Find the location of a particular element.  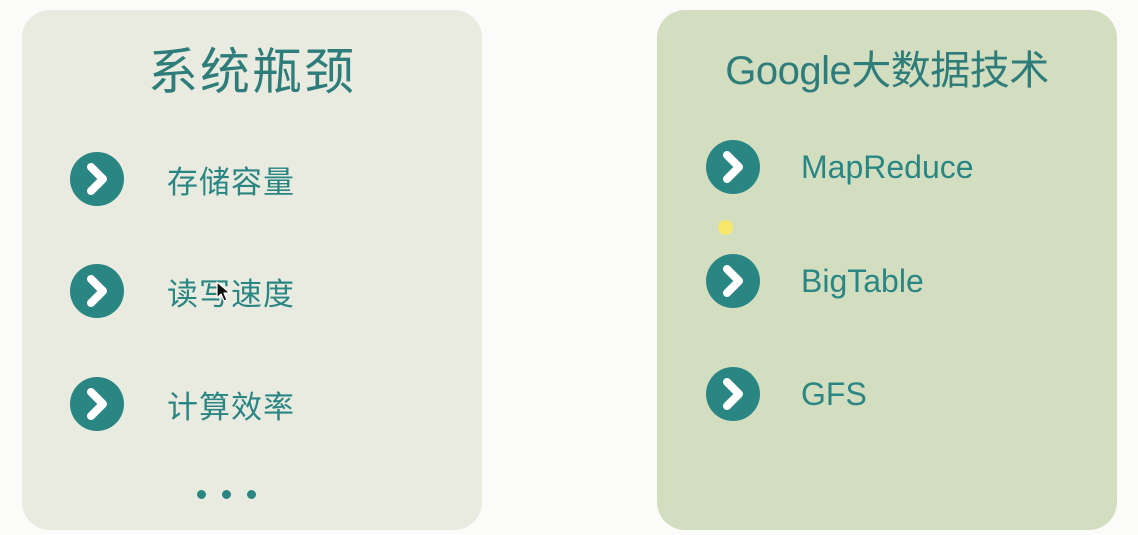

list-item-label: 计算效率 is located at coordinates (231, 407).